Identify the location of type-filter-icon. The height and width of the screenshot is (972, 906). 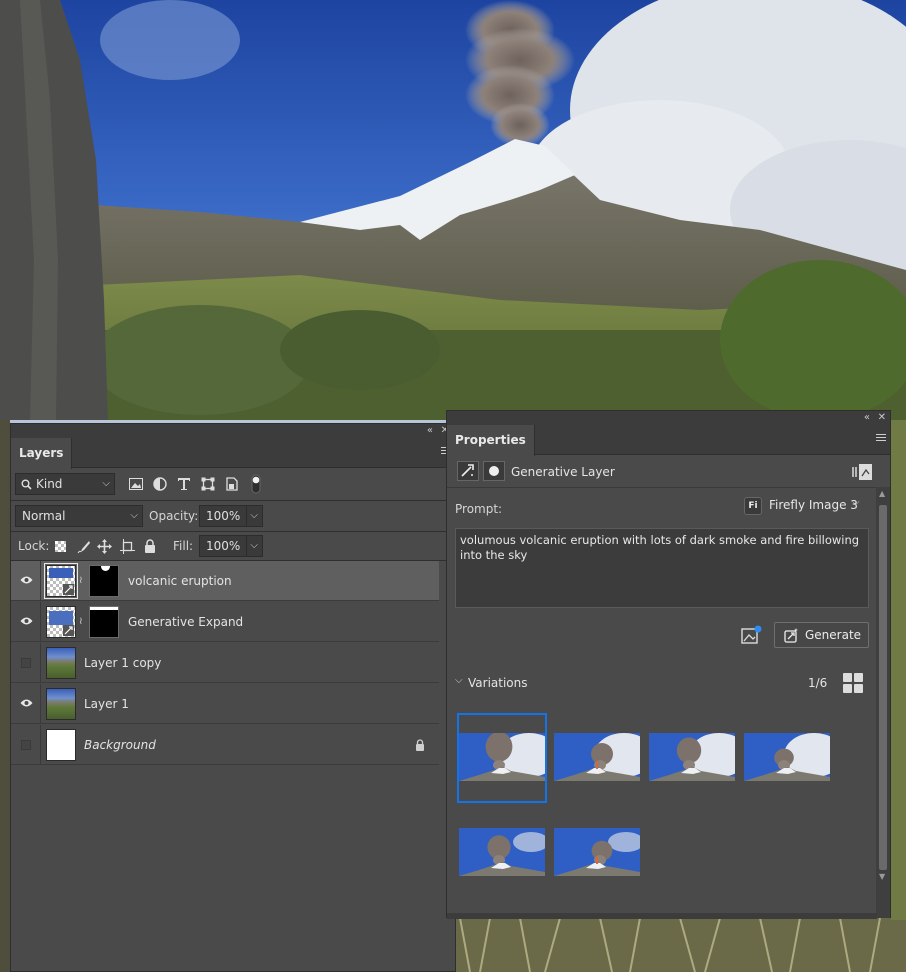
(184, 484).